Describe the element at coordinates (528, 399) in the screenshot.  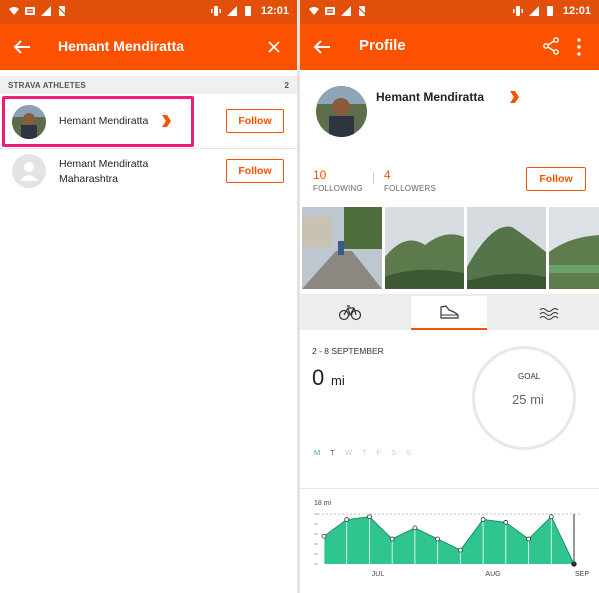
I see `goal-value: 25 mi` at that location.